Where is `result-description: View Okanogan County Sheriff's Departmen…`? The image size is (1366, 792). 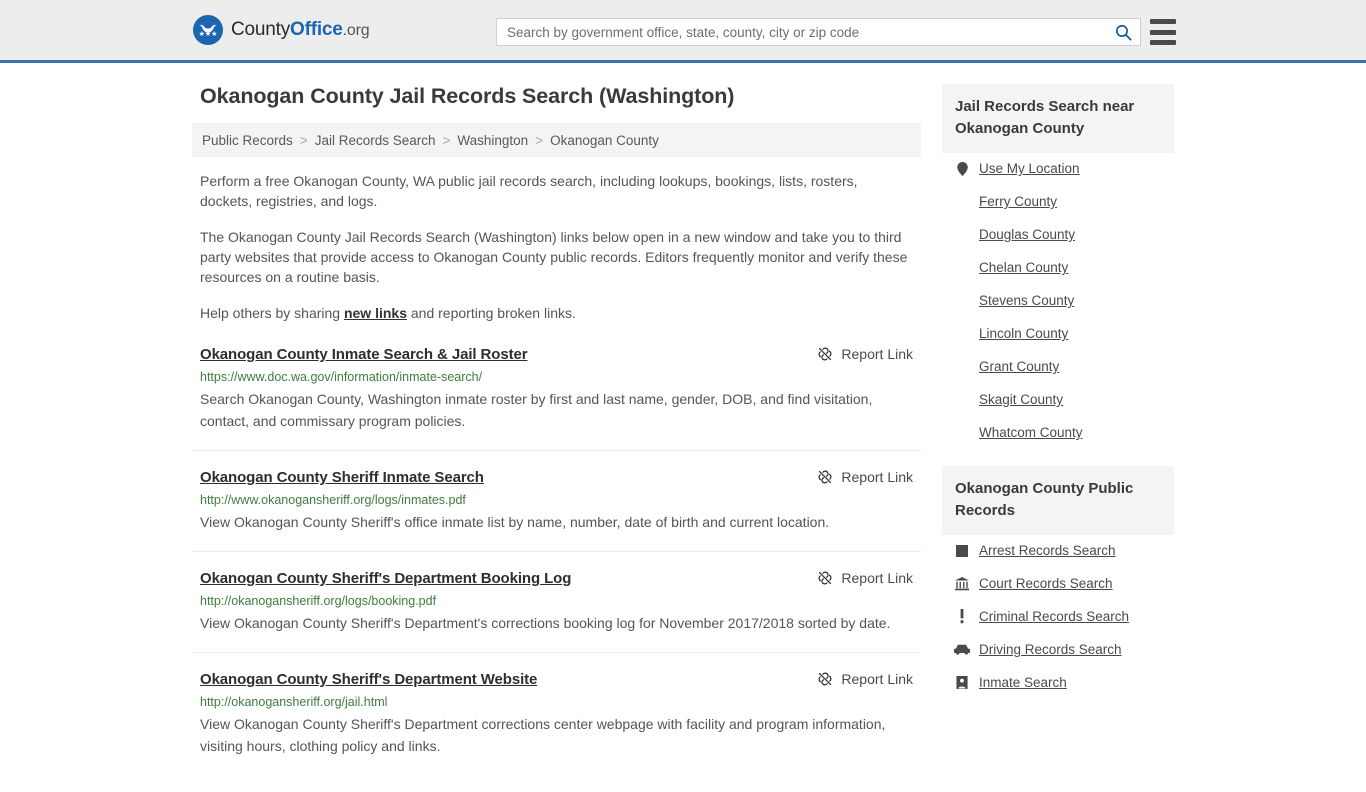
result-description: View Okanogan County Sheriff's Departmen… is located at coordinates (545, 623).